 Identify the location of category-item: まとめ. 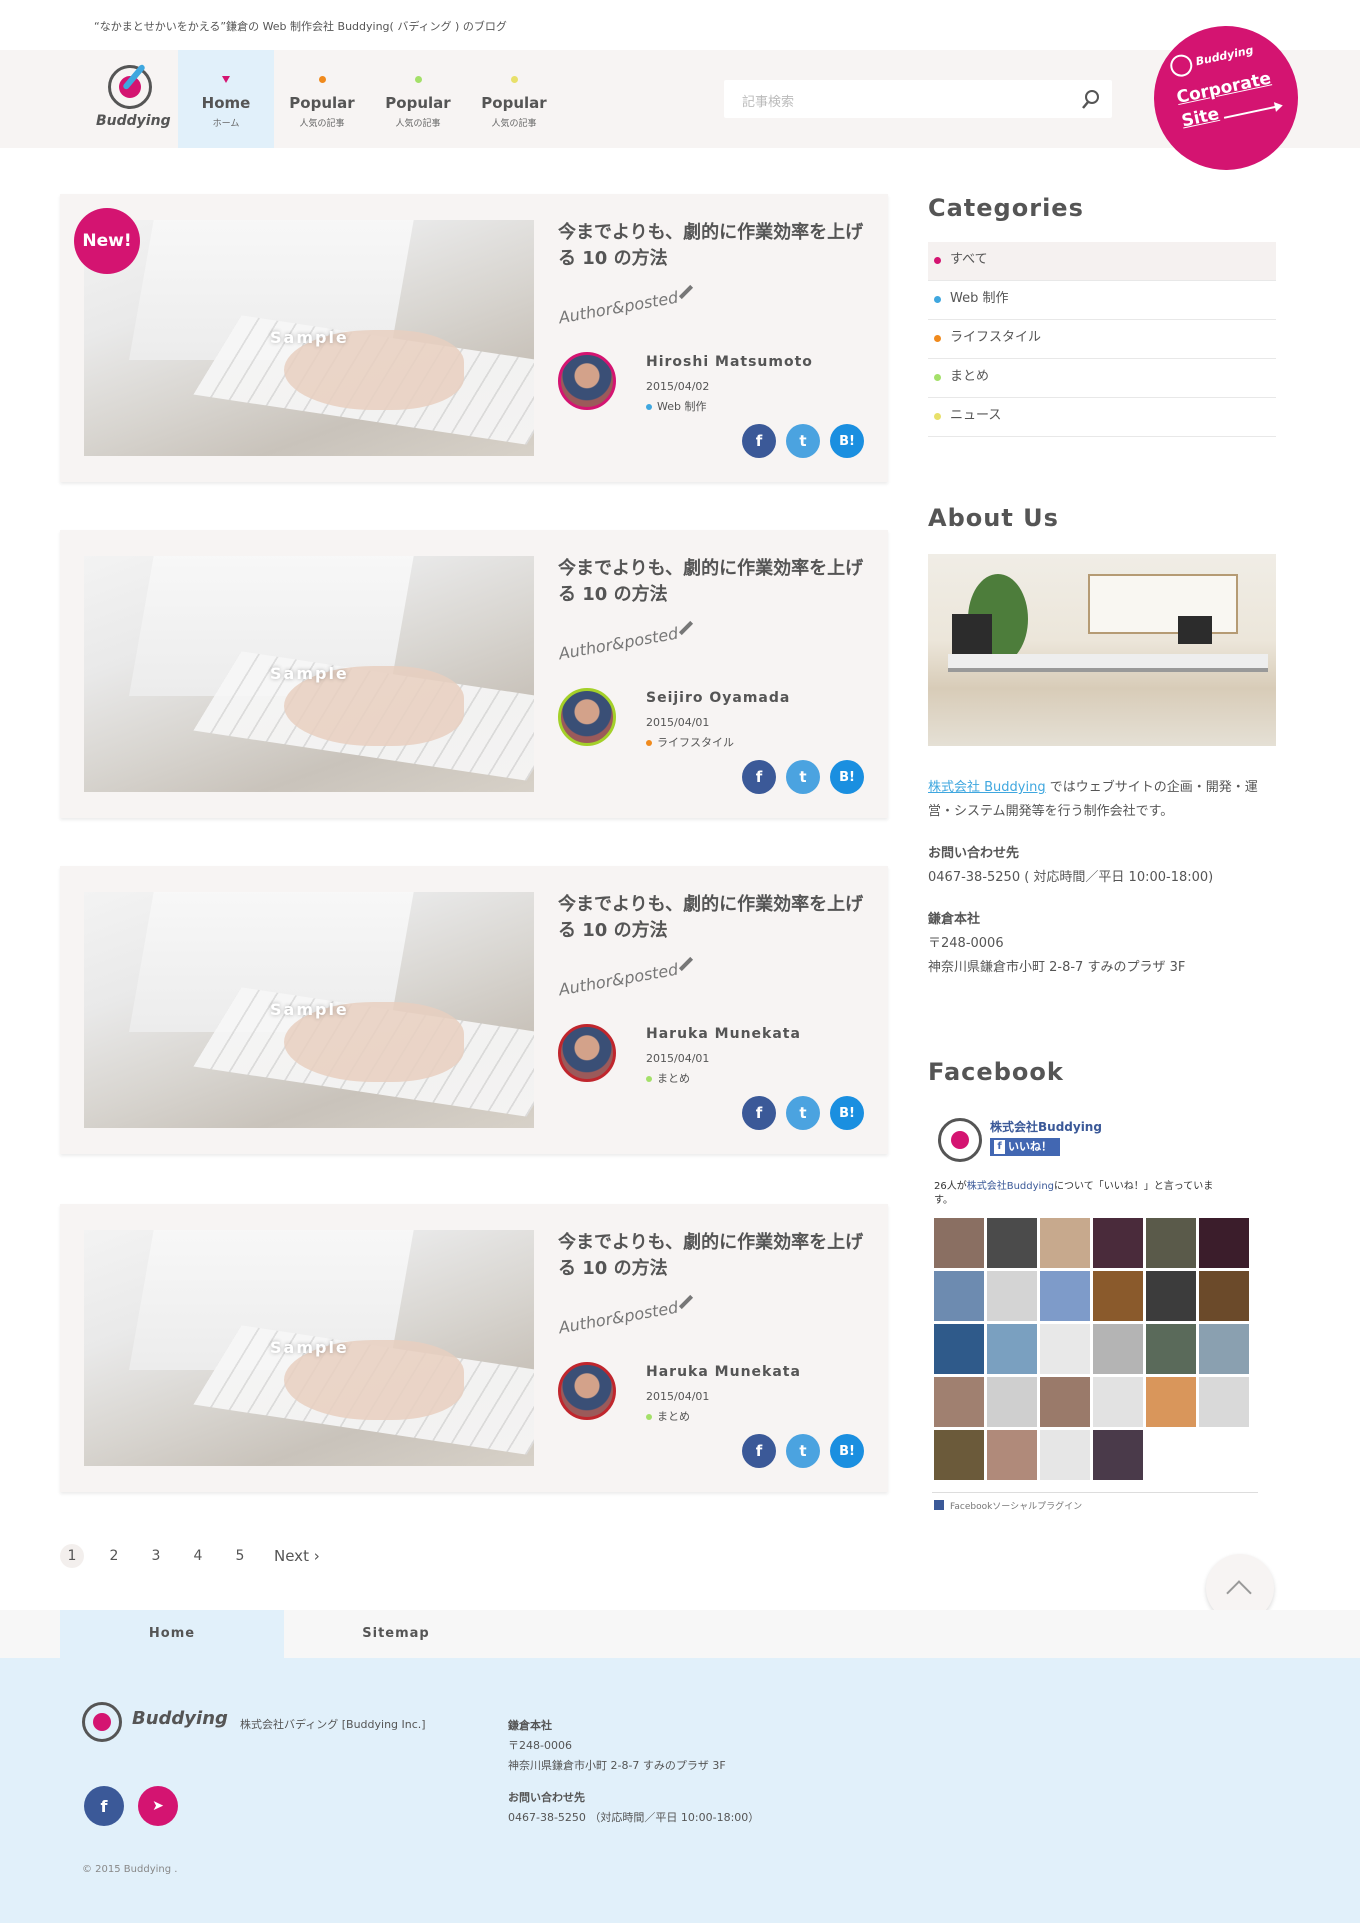
(1102, 378).